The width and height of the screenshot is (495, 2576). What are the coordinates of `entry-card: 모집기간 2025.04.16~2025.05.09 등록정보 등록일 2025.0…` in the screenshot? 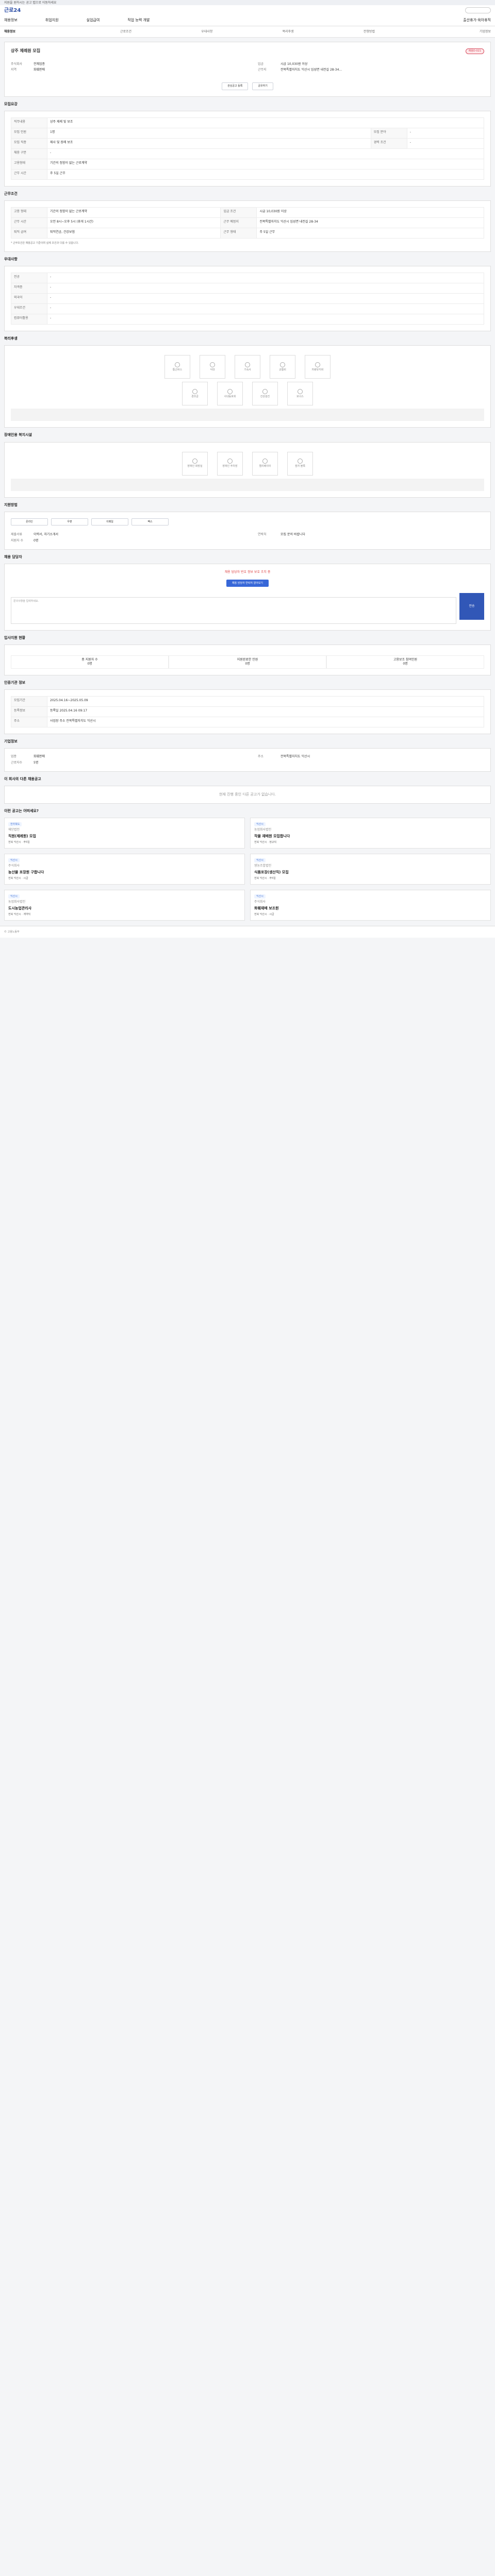 It's located at (247, 711).